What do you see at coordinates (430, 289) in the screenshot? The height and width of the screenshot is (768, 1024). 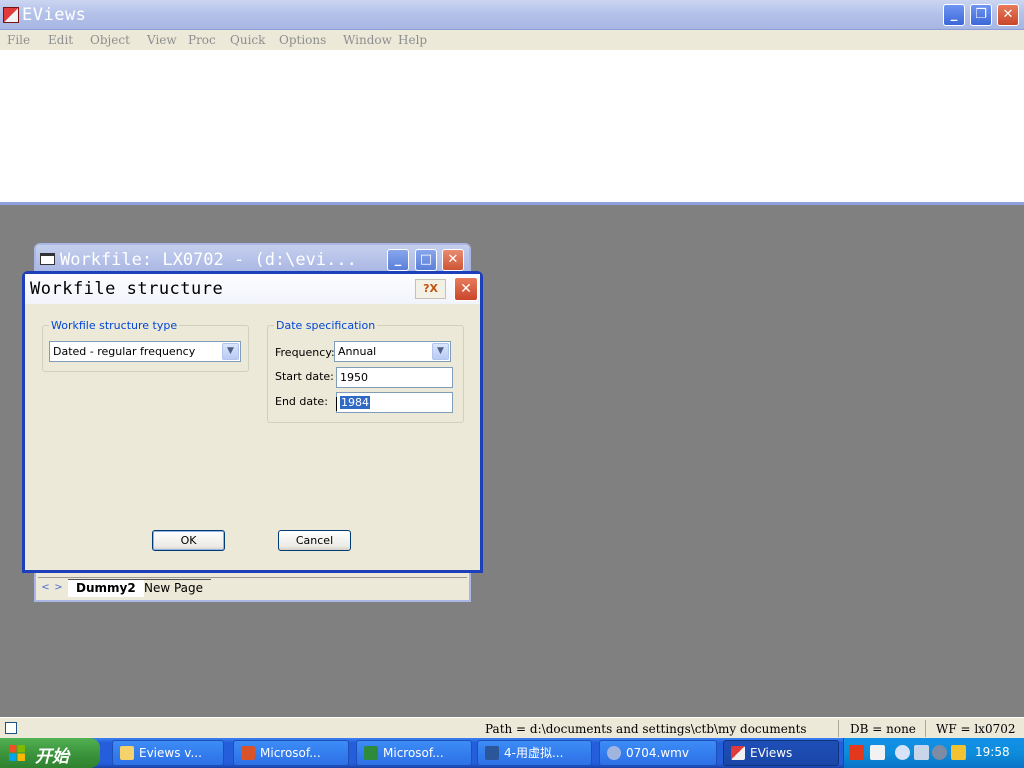 I see `dialog-help-icon: ?X` at bounding box center [430, 289].